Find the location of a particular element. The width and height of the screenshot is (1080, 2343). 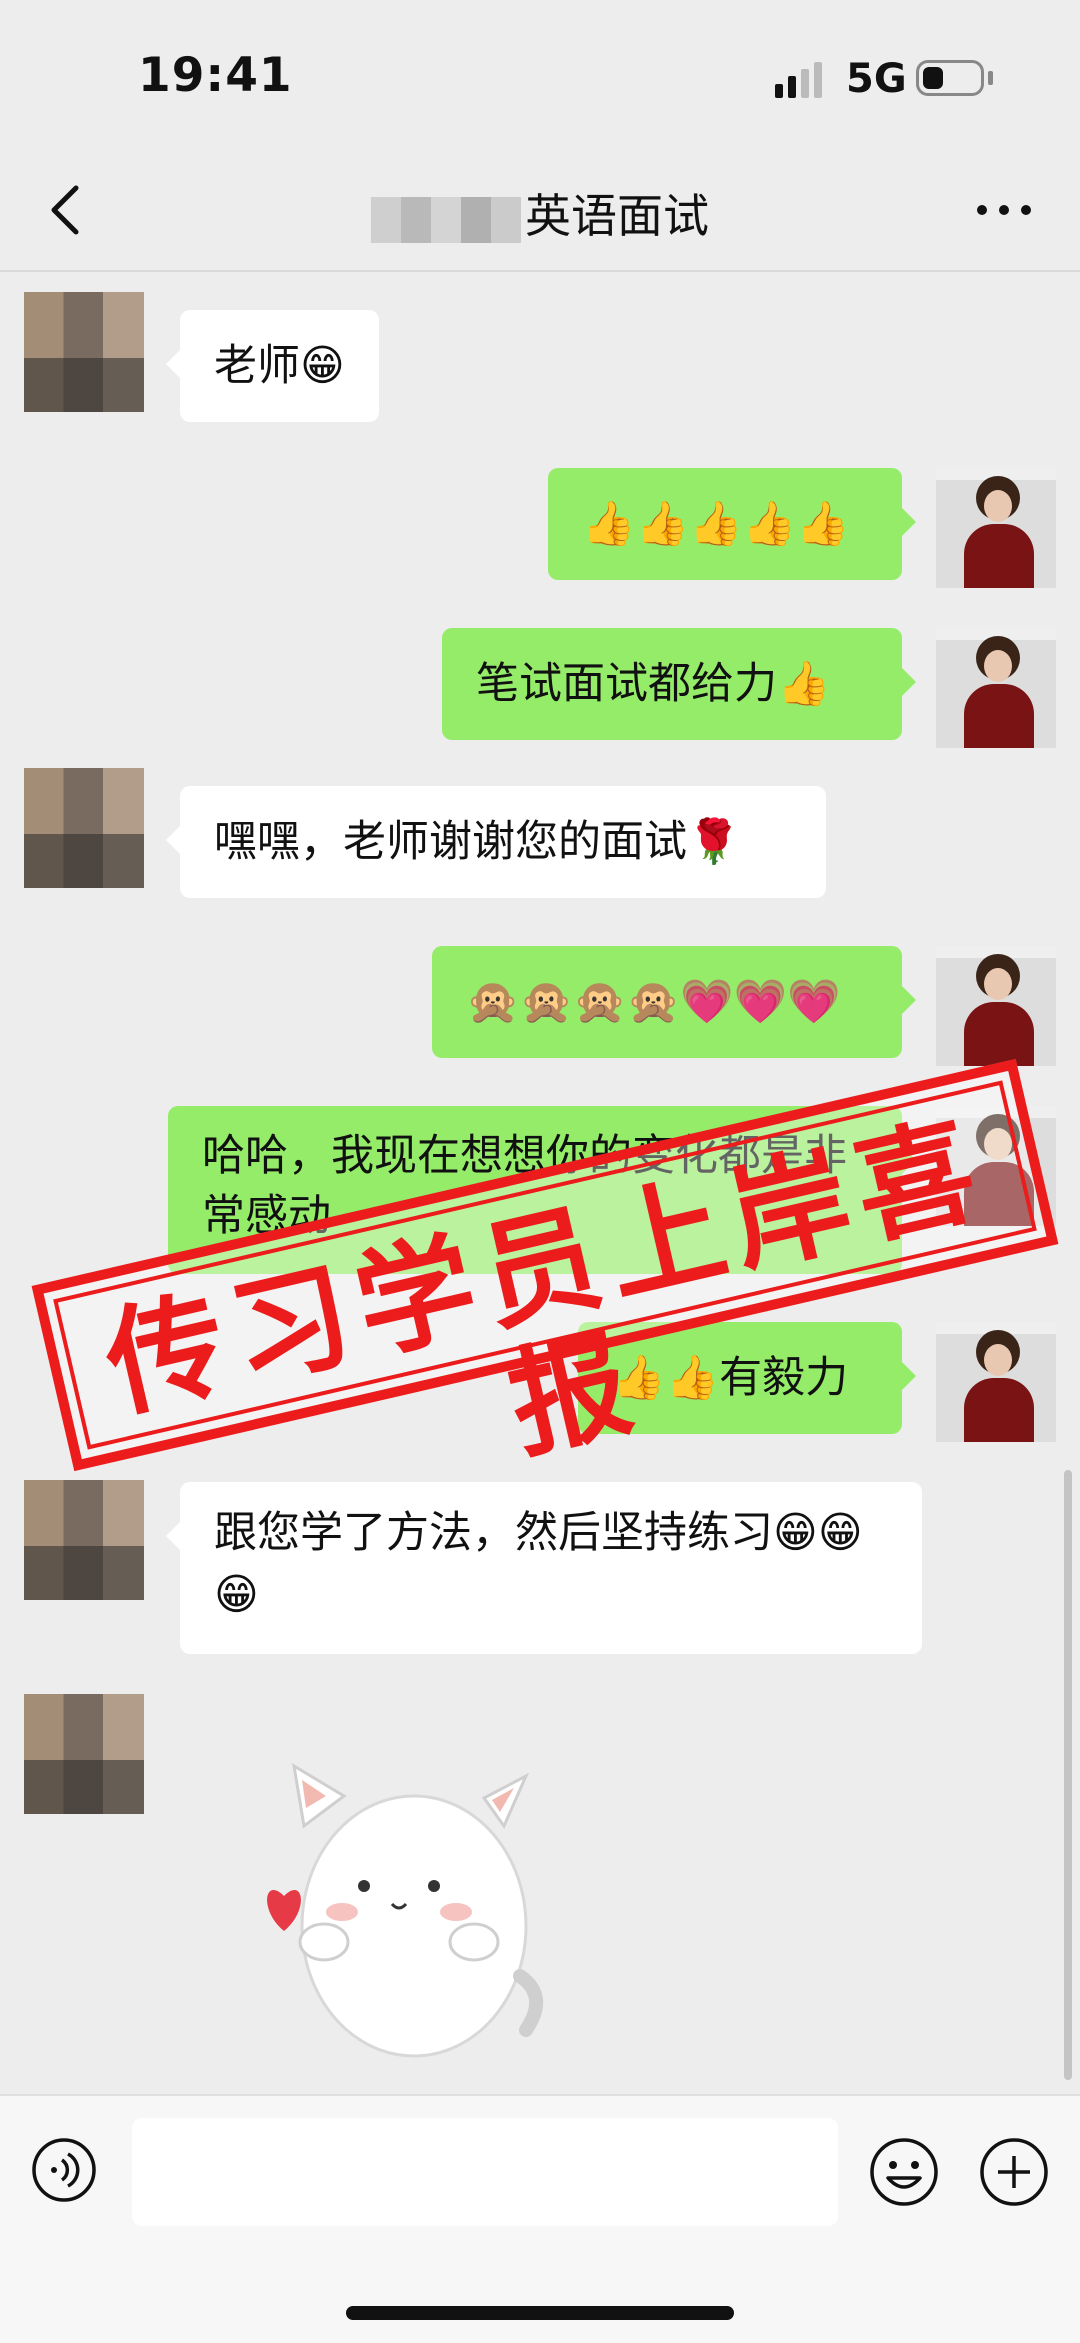

battery-icon is located at coordinates (950, 78).